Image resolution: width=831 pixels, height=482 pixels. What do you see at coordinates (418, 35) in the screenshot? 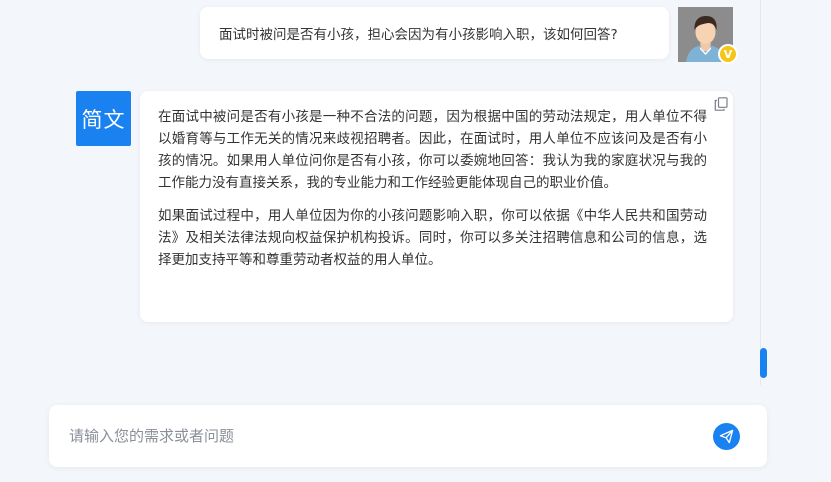
I see `user-message-text: 面试时被问是否有小孩，担心会因为有小孩影响入职，该如何回答?` at bounding box center [418, 35].